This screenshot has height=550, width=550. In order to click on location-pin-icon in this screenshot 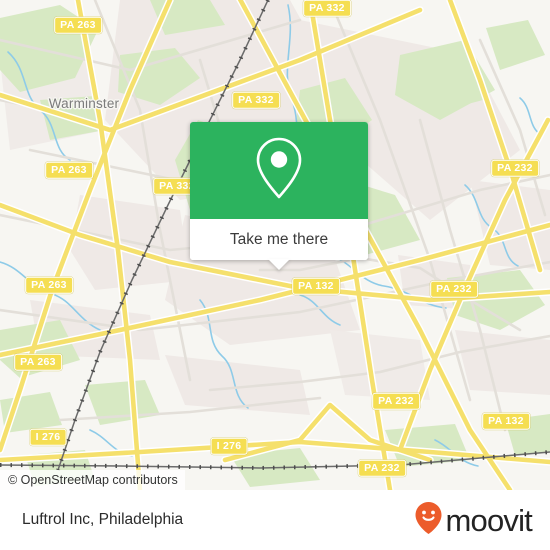, I will do `click(279, 170)`.